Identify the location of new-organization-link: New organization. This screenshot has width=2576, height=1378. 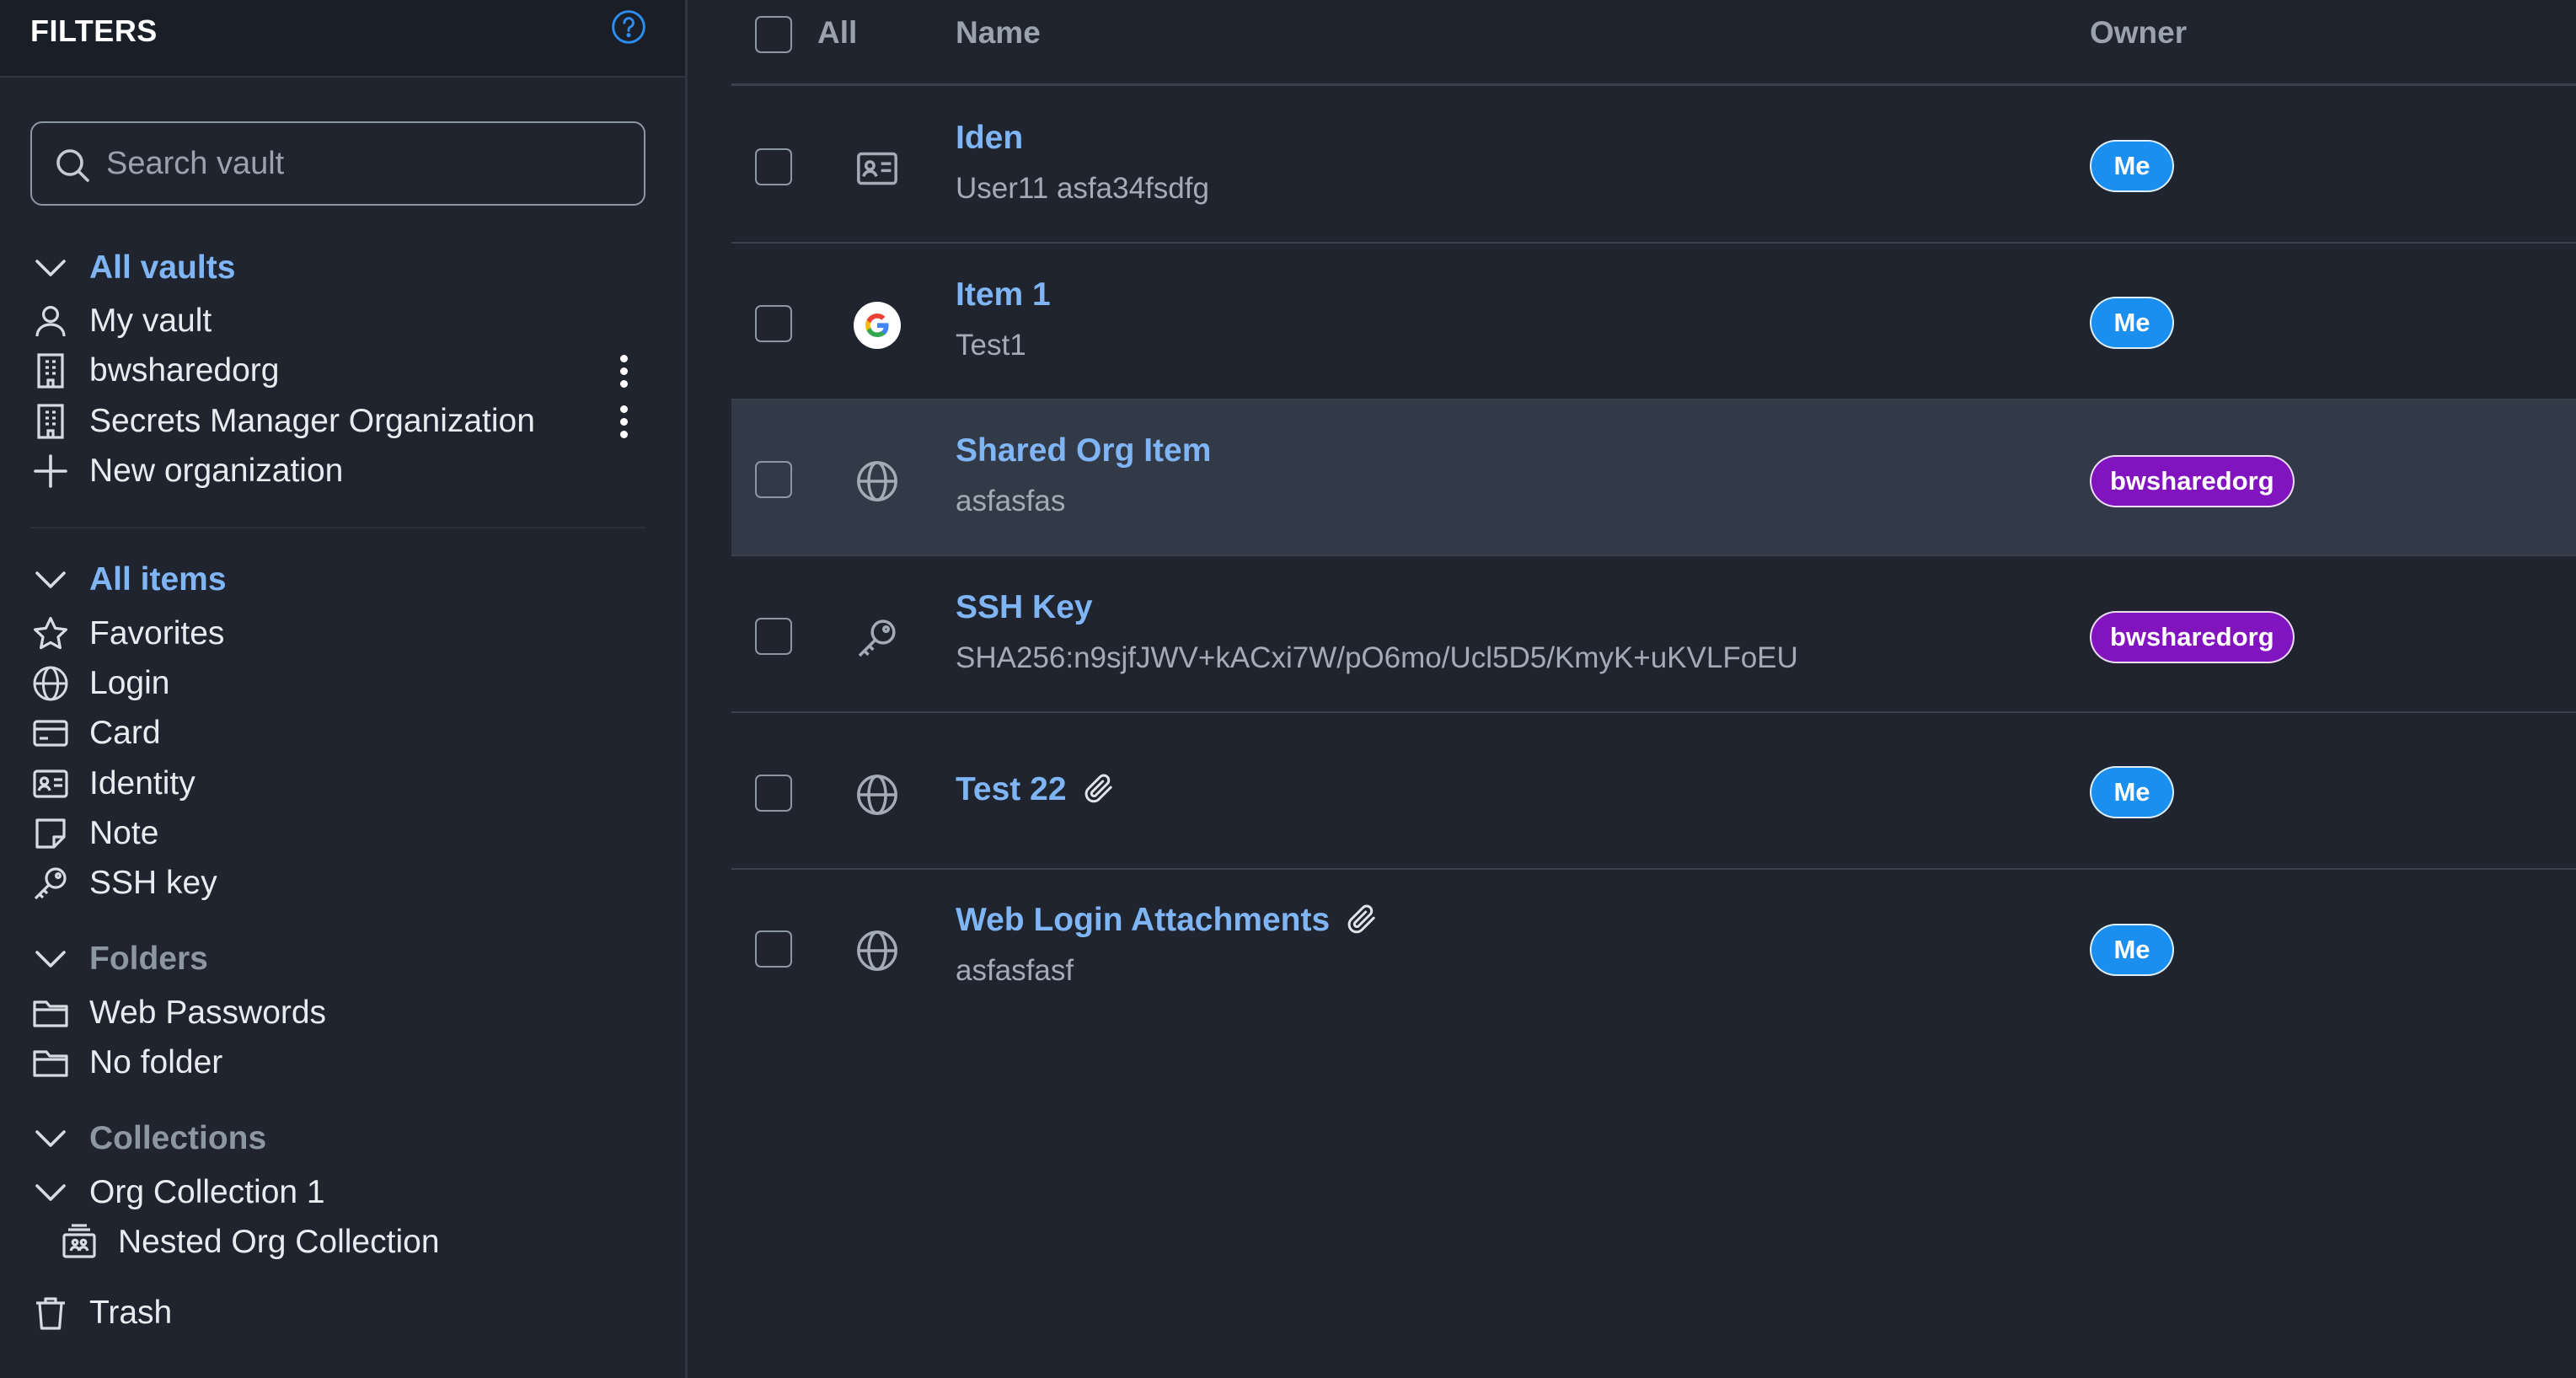
(186, 471).